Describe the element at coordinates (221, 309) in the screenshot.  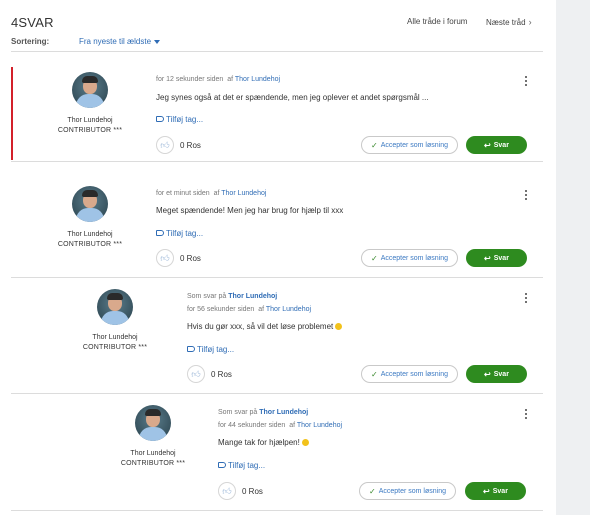
I see `post-timestamp: for 56 sekunder siden` at that location.